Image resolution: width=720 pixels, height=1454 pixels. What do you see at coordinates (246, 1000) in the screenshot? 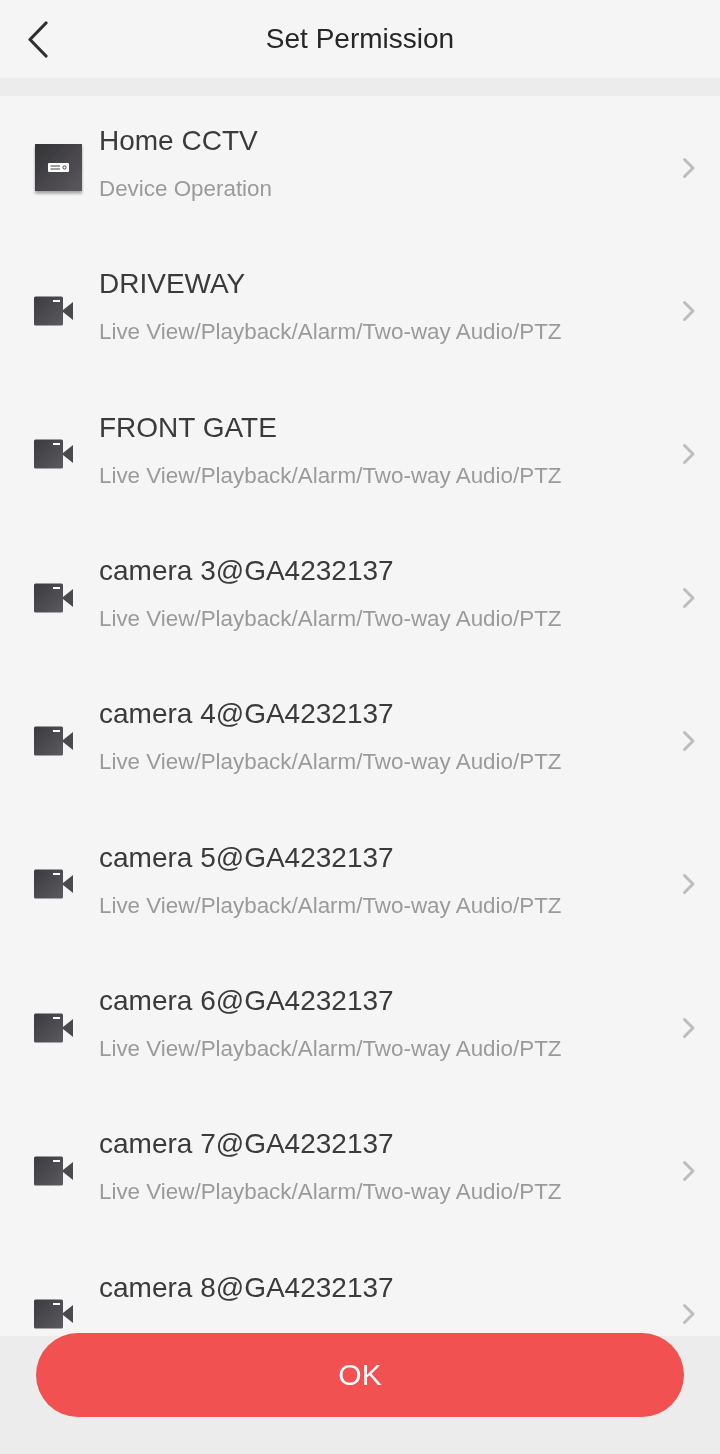
I see `device-name: camera 6@GA4232137` at bounding box center [246, 1000].